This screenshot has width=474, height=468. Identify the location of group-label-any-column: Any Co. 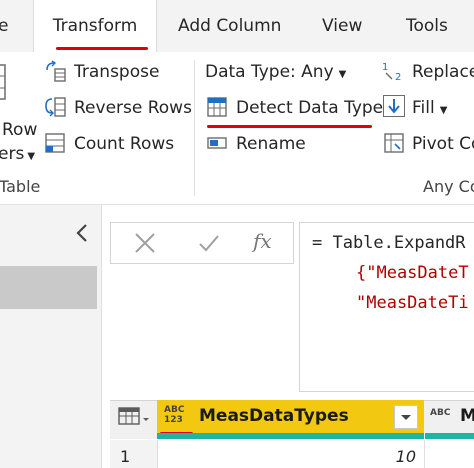
(448, 186).